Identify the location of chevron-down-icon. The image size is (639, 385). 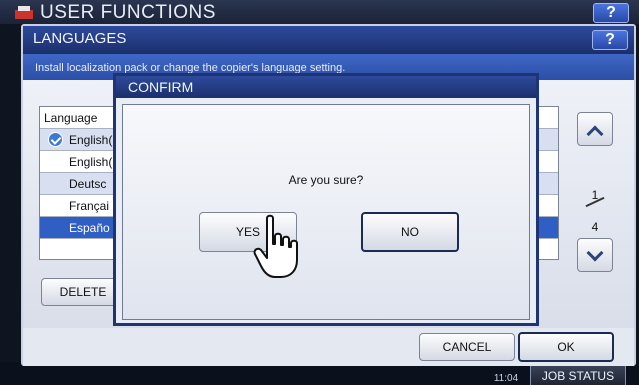
(595, 253).